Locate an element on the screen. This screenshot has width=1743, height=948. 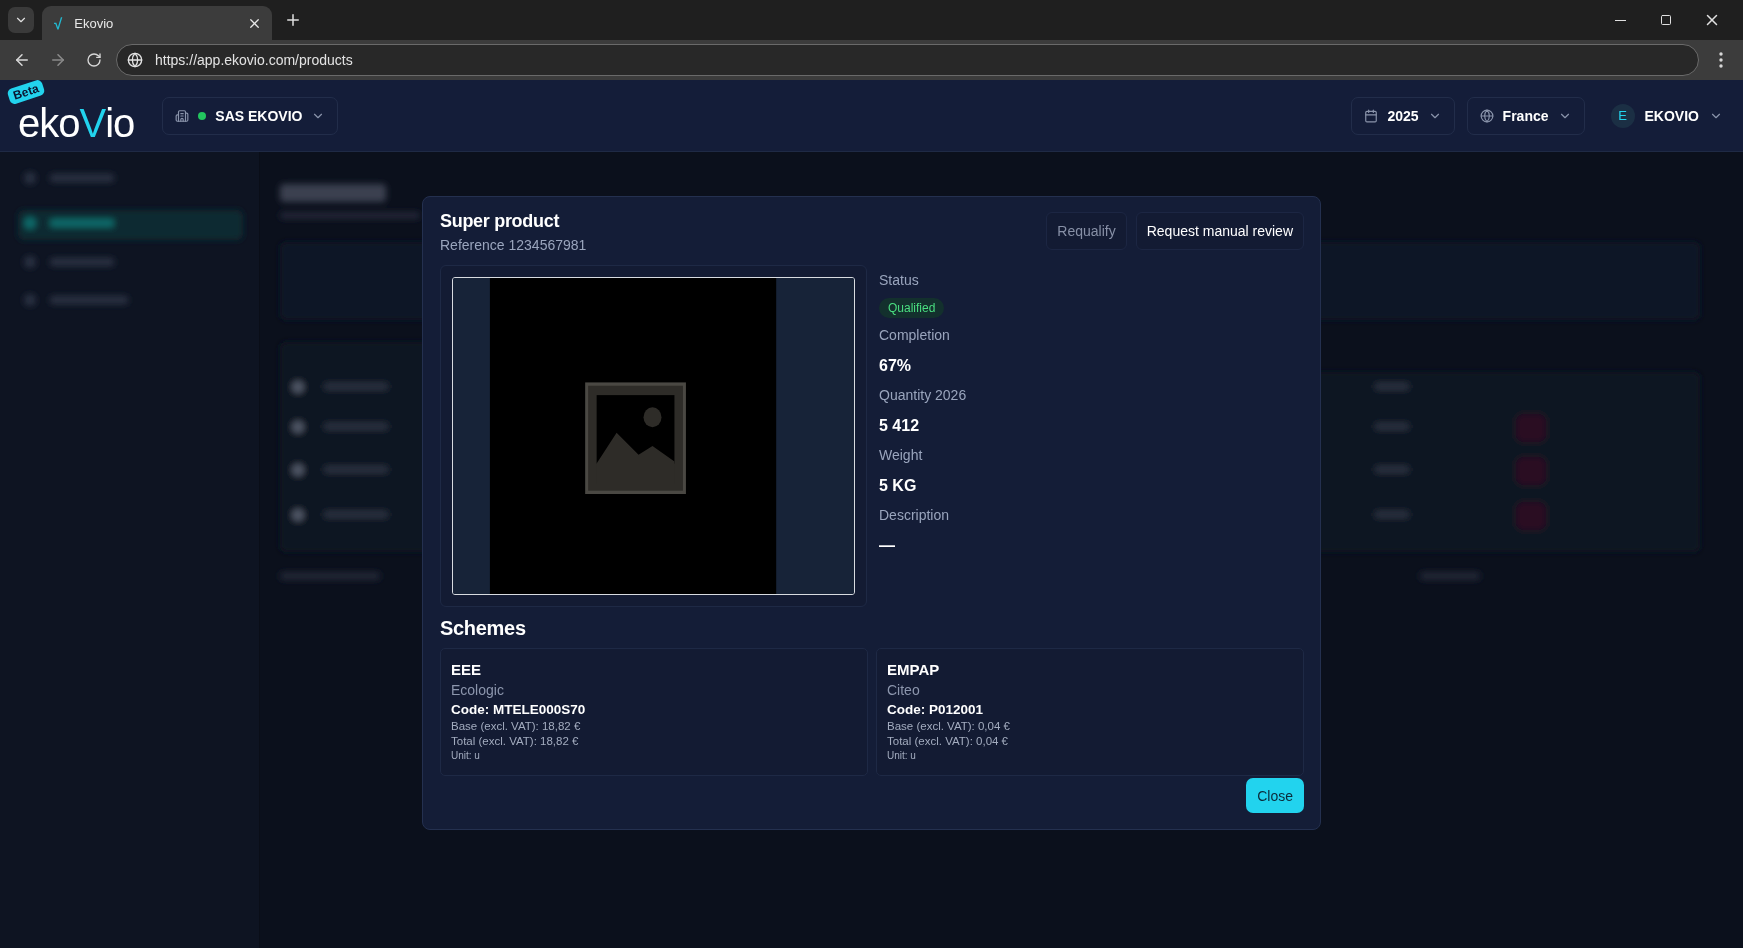
status-badge: Qualified is located at coordinates (912, 308).